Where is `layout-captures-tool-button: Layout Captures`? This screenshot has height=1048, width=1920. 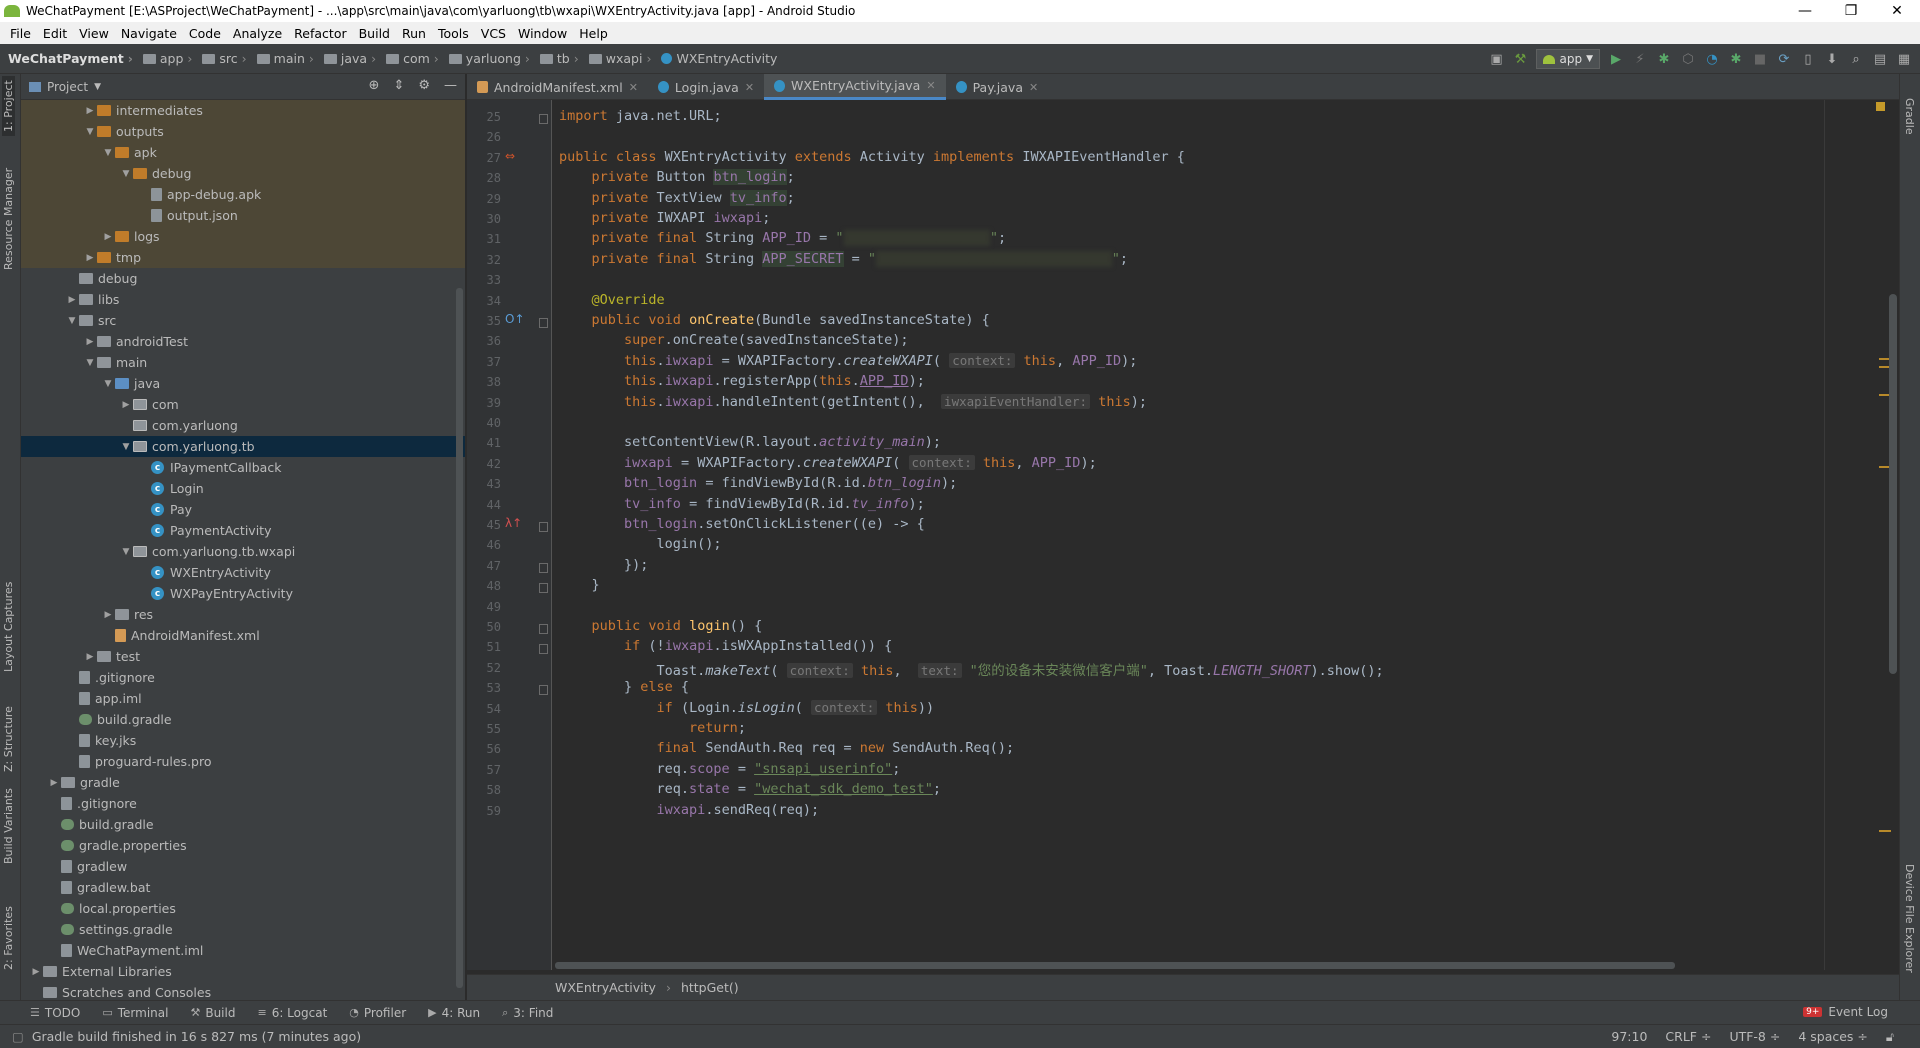 layout-captures-tool-button: Layout Captures is located at coordinates (8, 627).